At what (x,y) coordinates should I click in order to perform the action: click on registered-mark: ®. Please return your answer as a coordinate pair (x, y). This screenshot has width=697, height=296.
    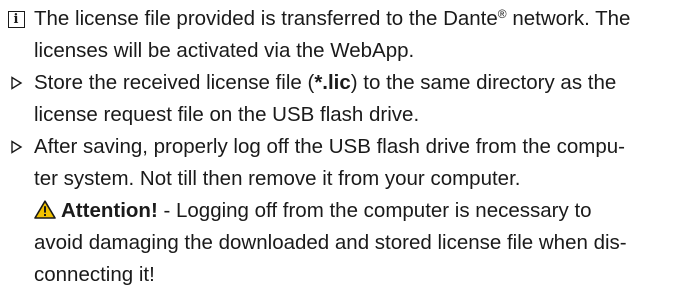
    Looking at the image, I should click on (502, 14).